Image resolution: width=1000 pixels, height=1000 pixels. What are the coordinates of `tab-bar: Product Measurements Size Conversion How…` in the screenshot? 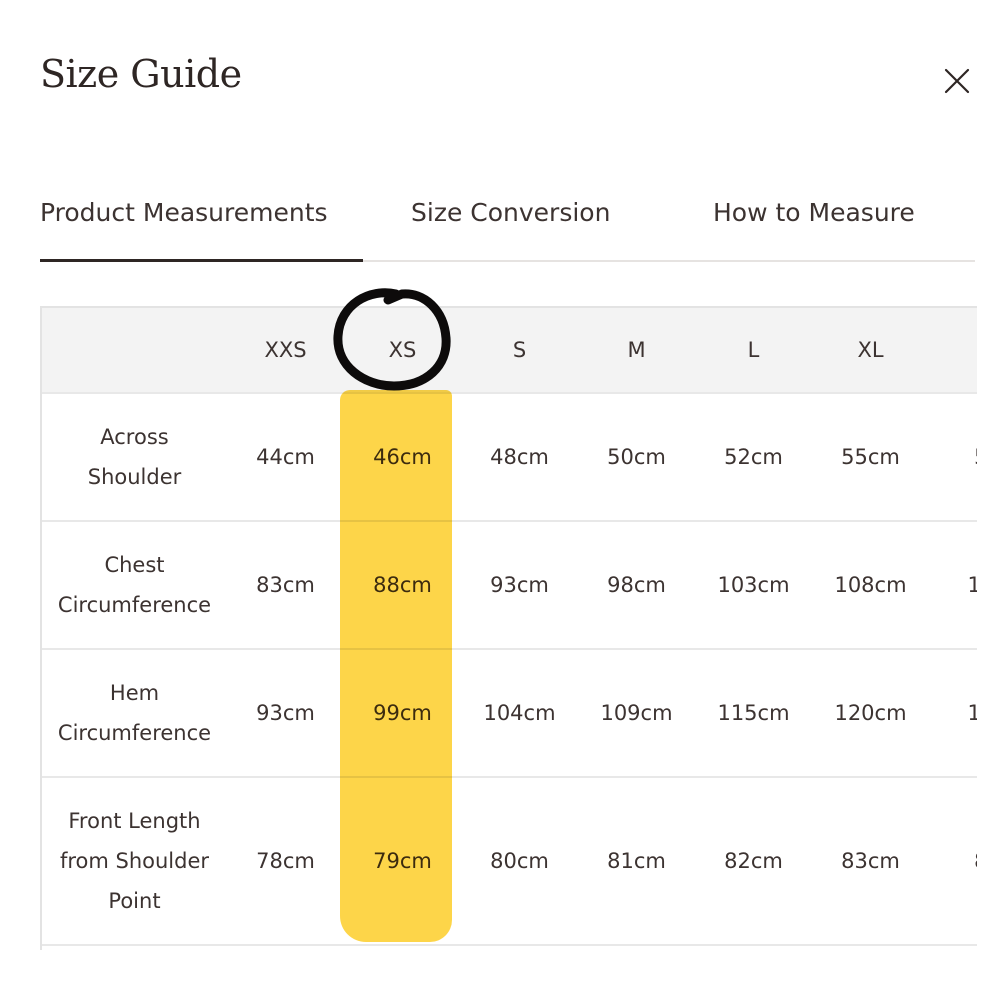 It's located at (507, 225).